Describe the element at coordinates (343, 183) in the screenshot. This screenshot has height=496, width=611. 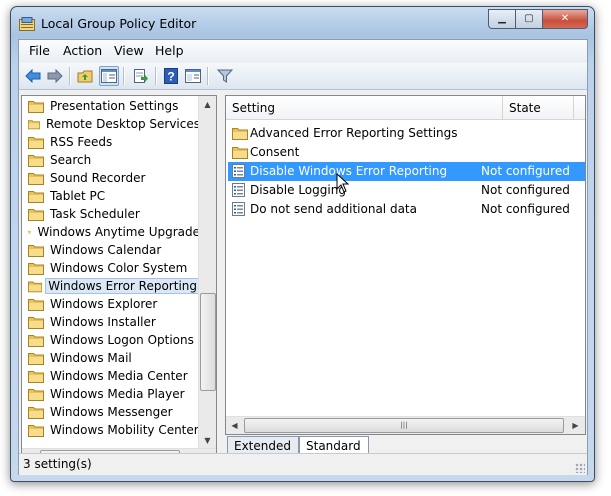
I see `mouse-cursor-icon` at that location.